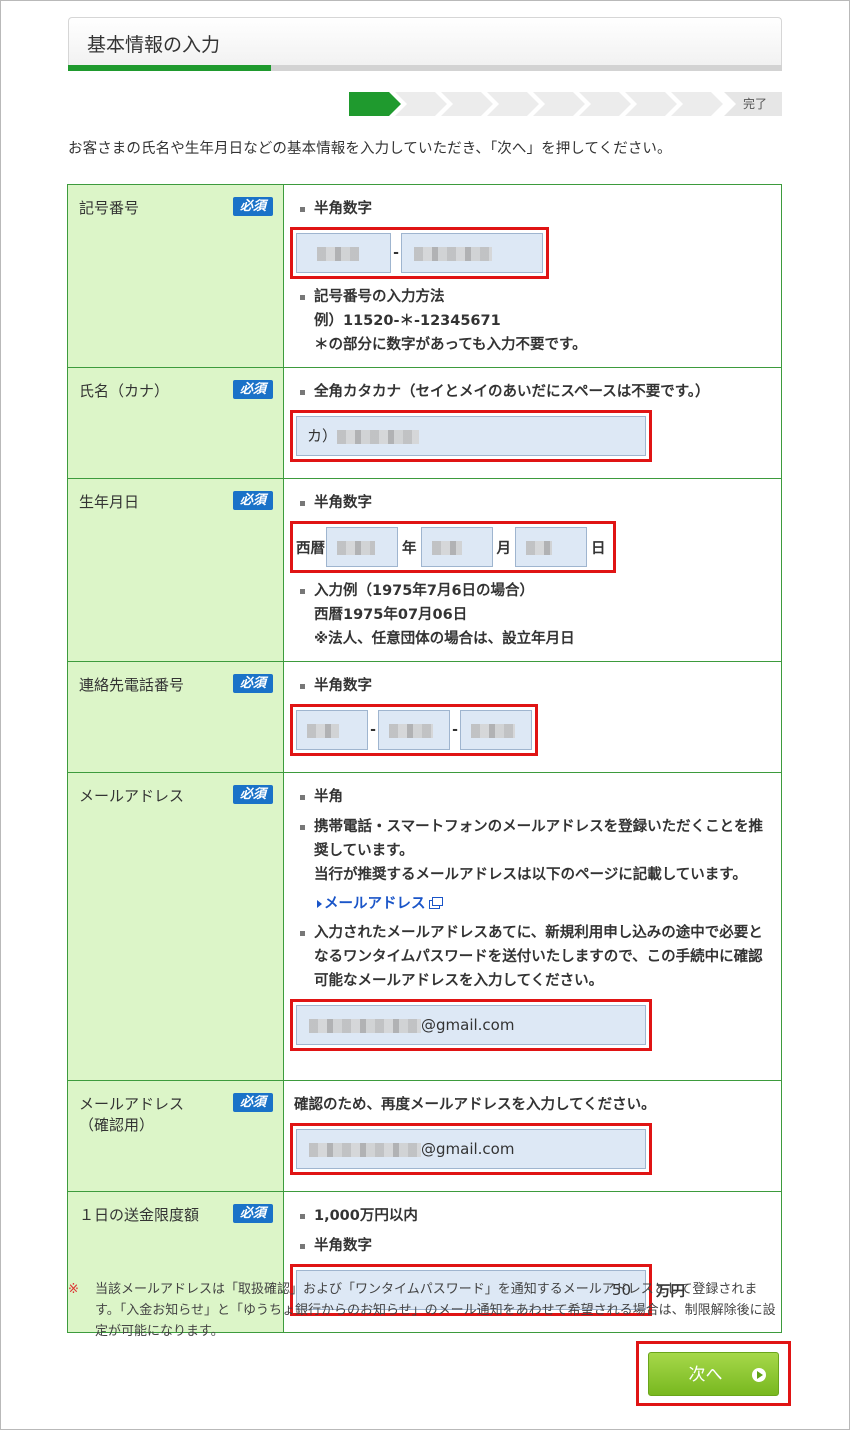 The width and height of the screenshot is (850, 1430). What do you see at coordinates (532, 904) in the screenshot?
I see `email-info-link: メールアドレス` at bounding box center [532, 904].